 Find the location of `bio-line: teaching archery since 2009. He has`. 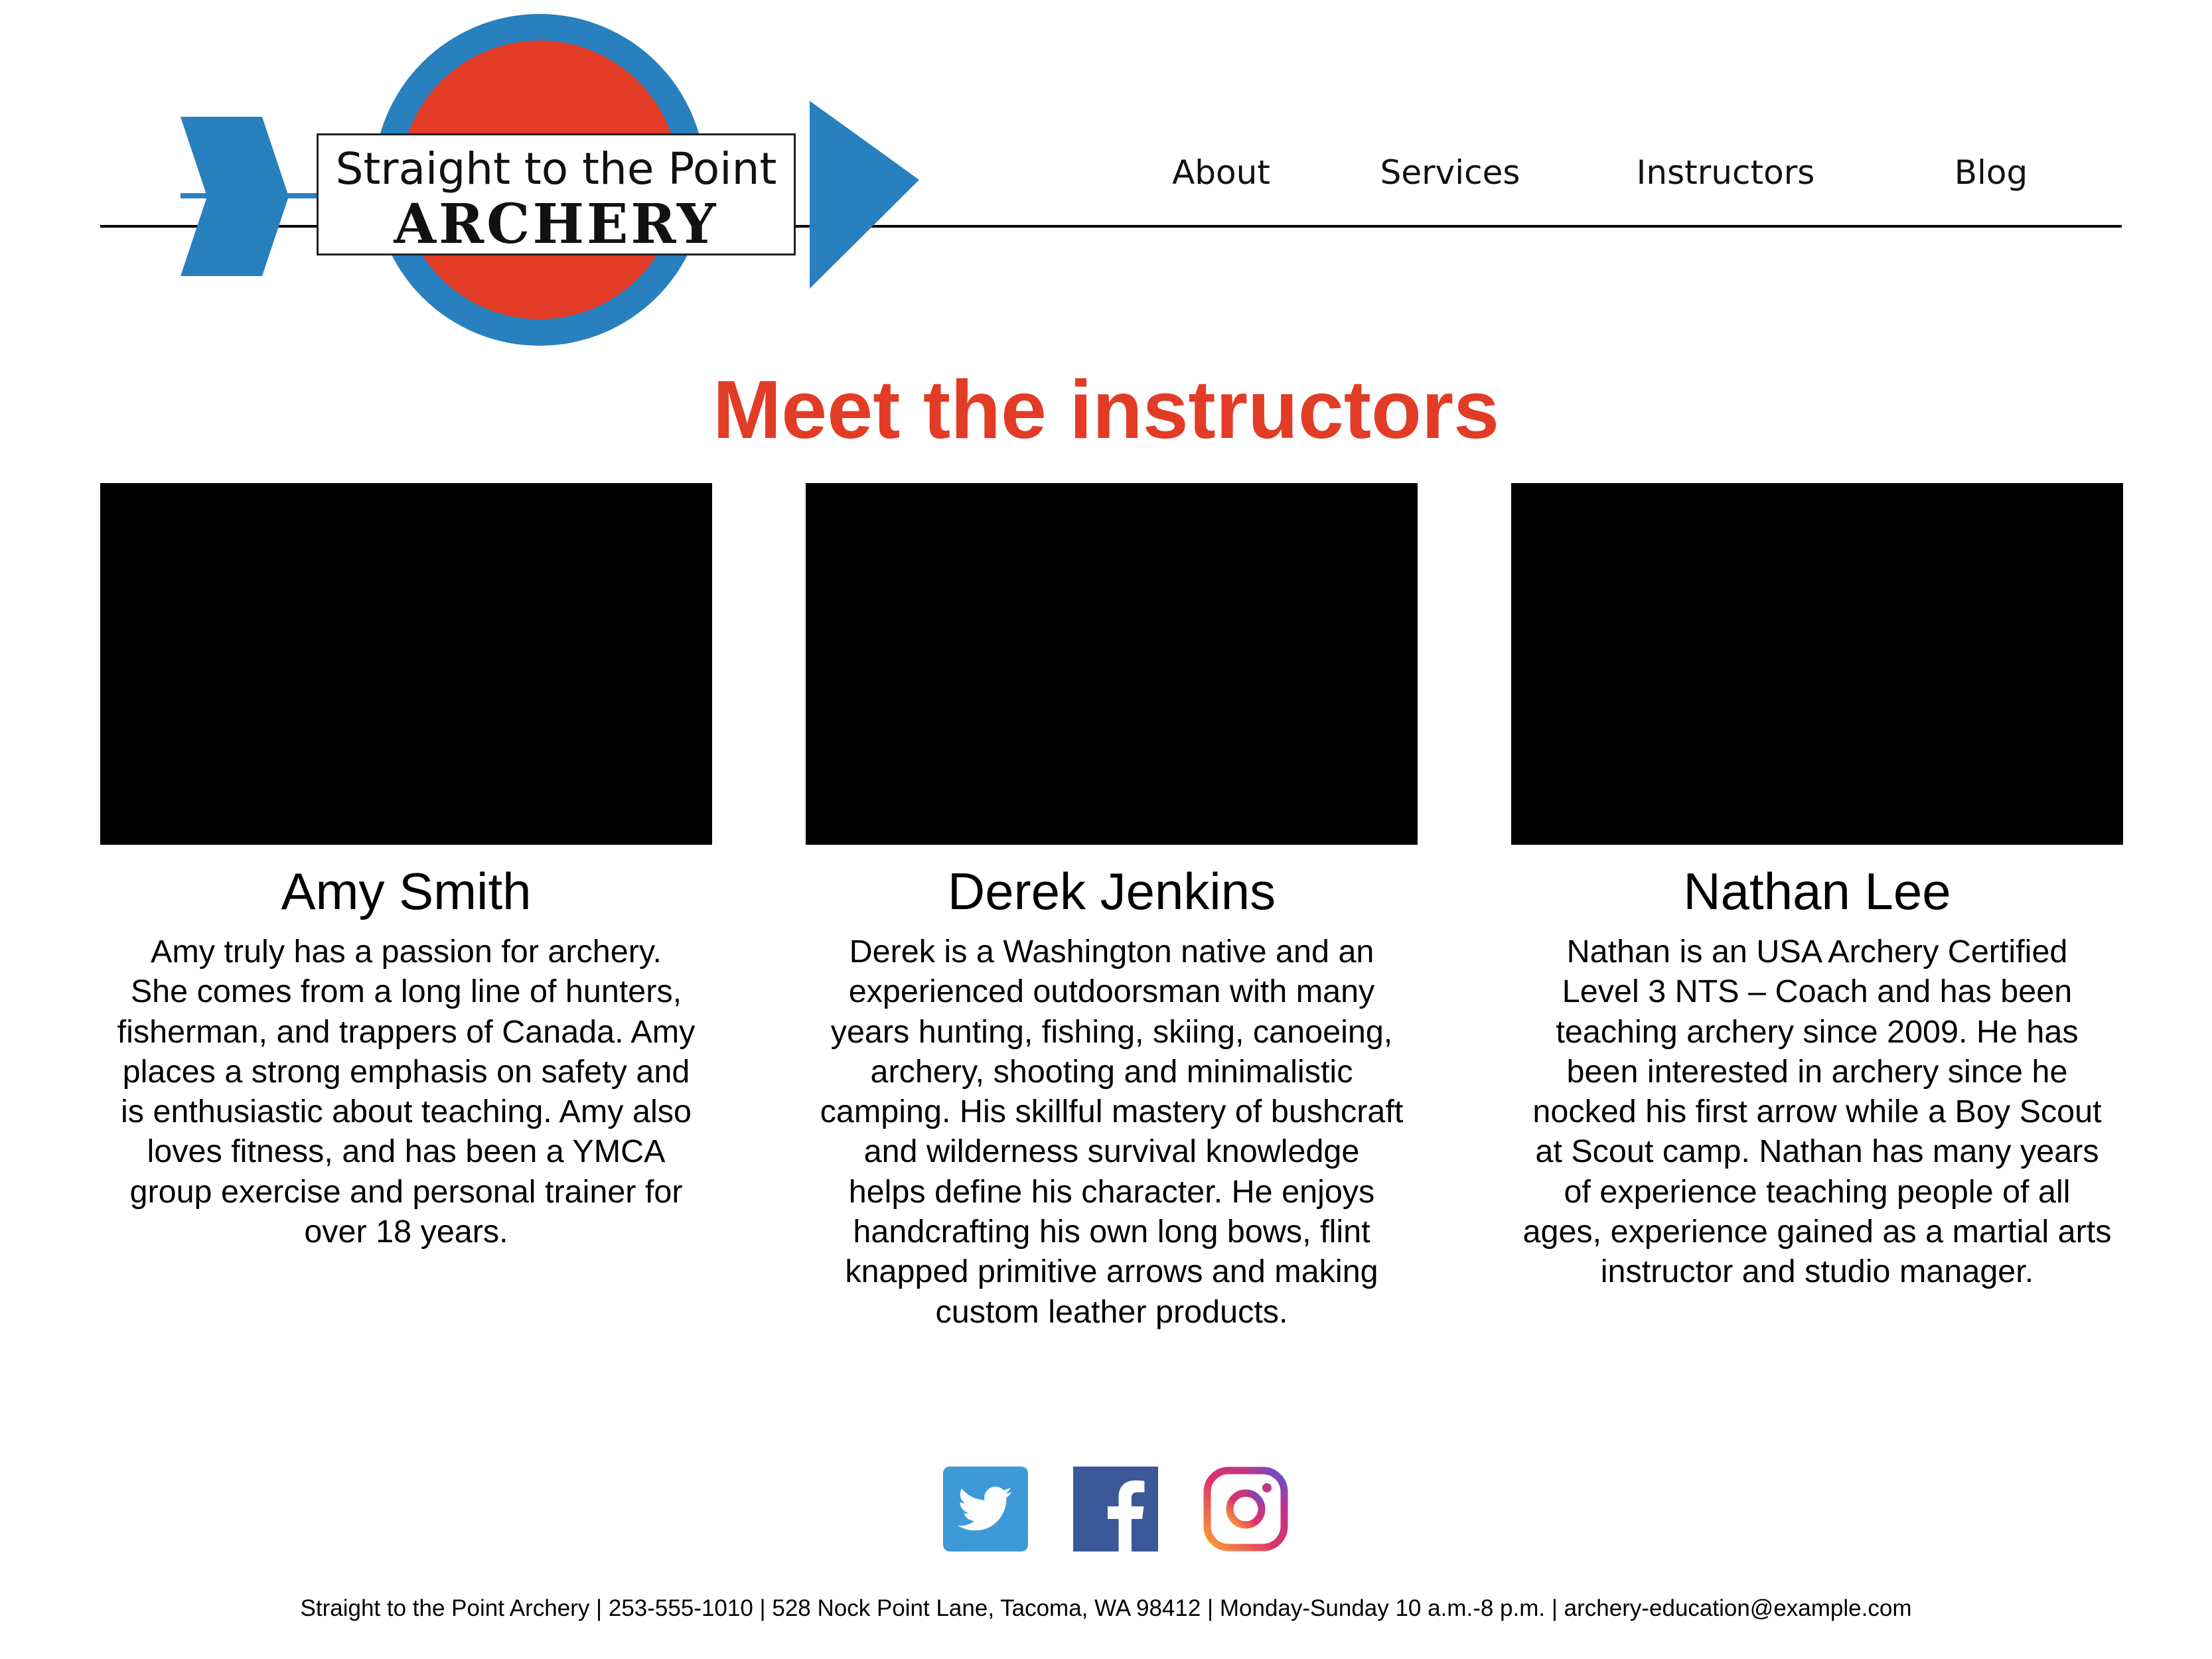

bio-line: teaching archery since 2009. He has is located at coordinates (1817, 1031).